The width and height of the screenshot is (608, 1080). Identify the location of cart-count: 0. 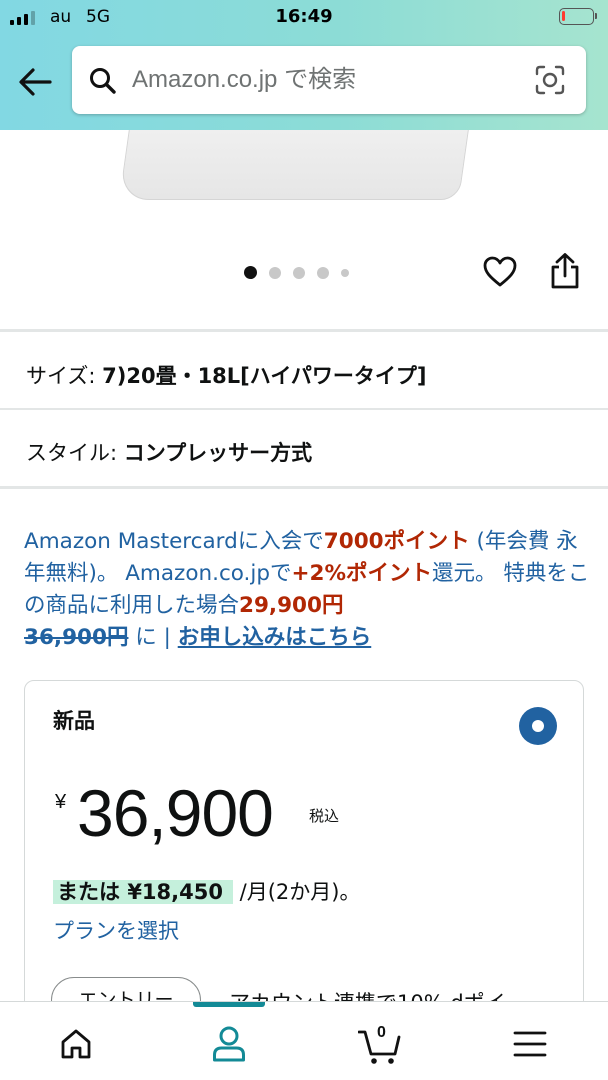
(381, 1032).